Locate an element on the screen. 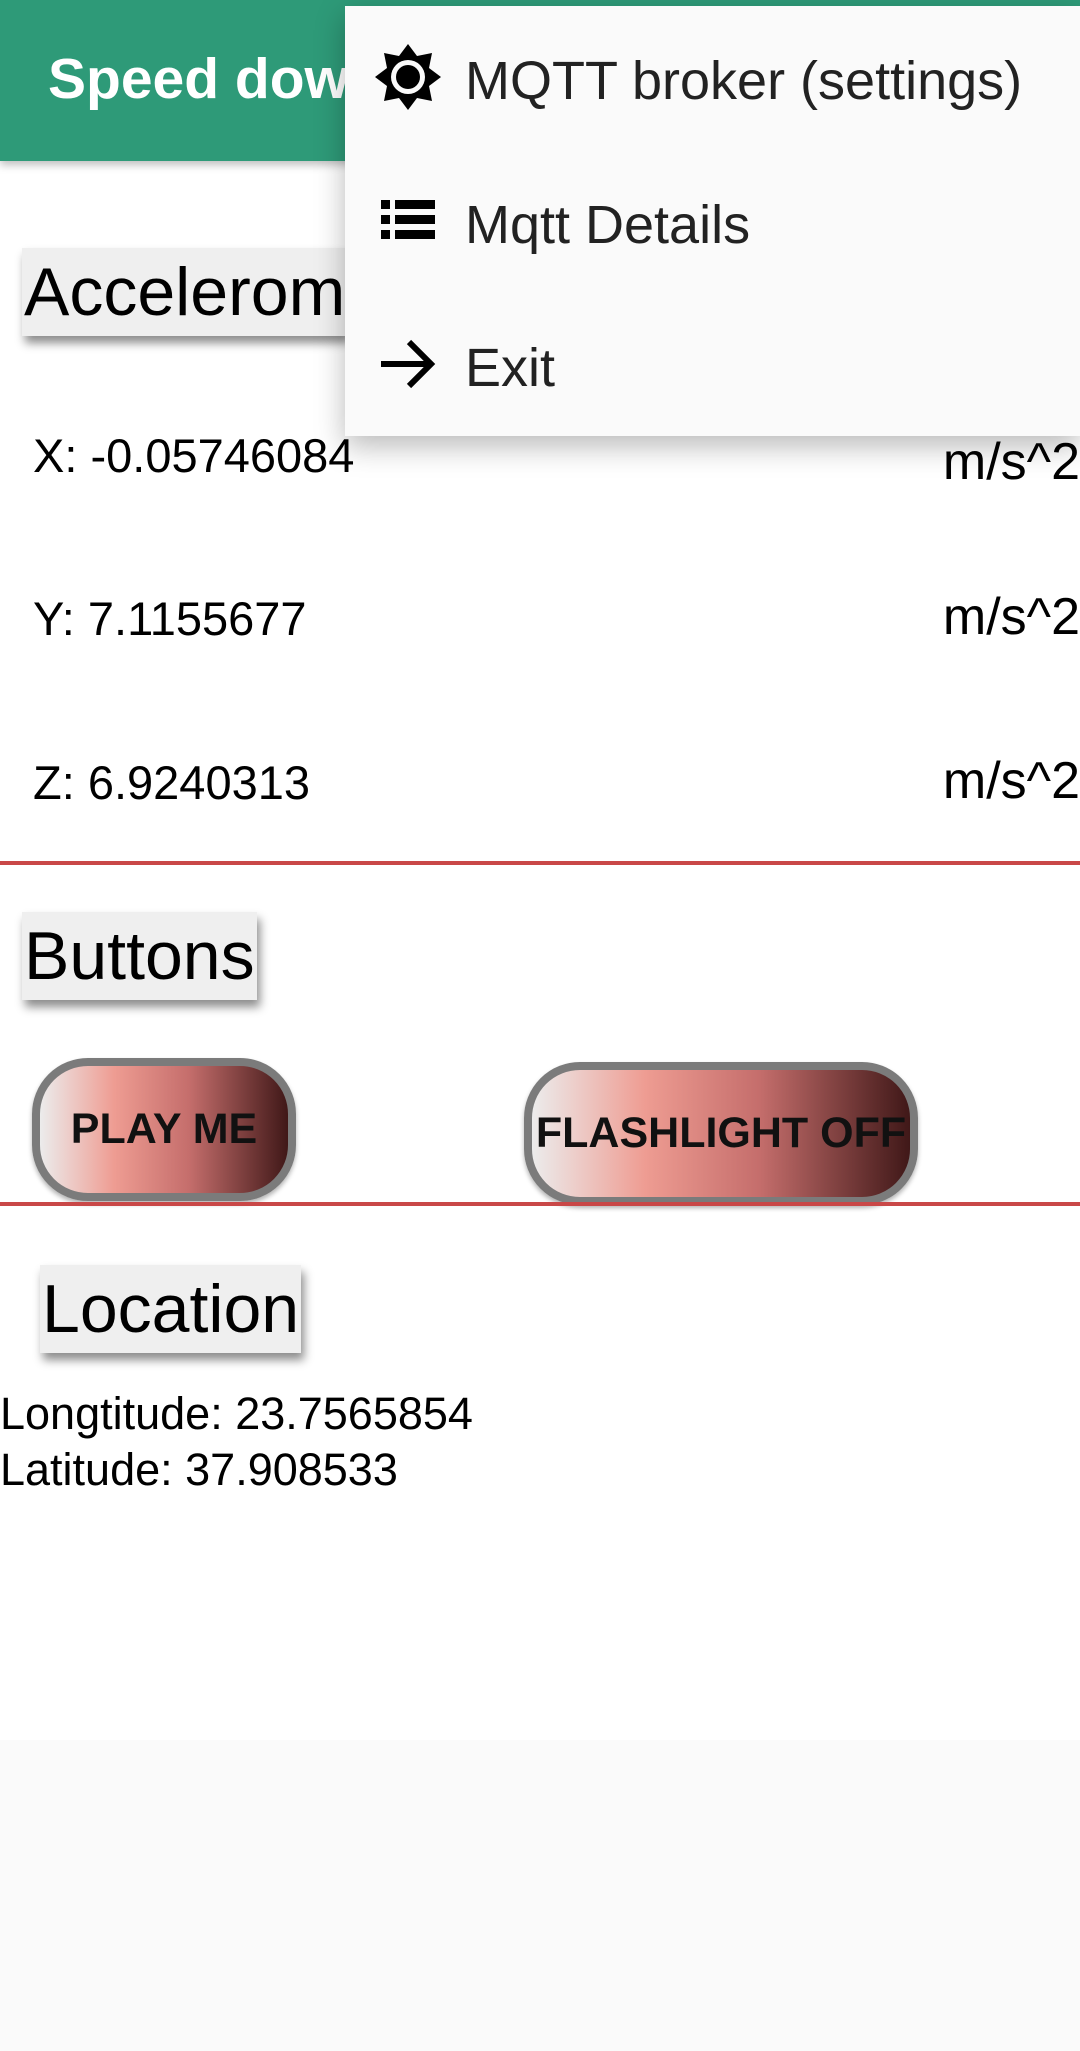 The image size is (1080, 2051). accel-x-unit: m/s^2 is located at coordinates (1011, 462).